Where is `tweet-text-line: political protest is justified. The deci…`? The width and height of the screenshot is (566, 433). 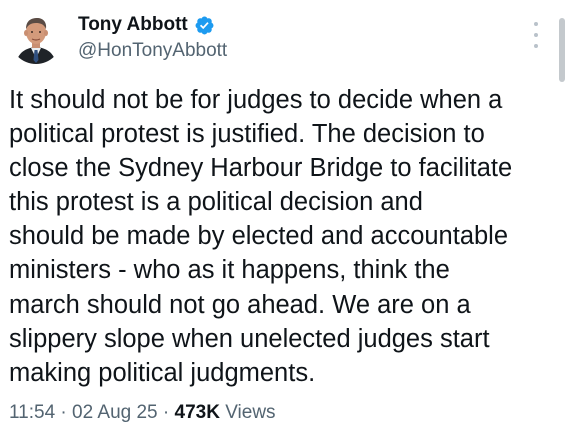
tweet-text-line: political protest is justified. The deci… is located at coordinates (247, 134).